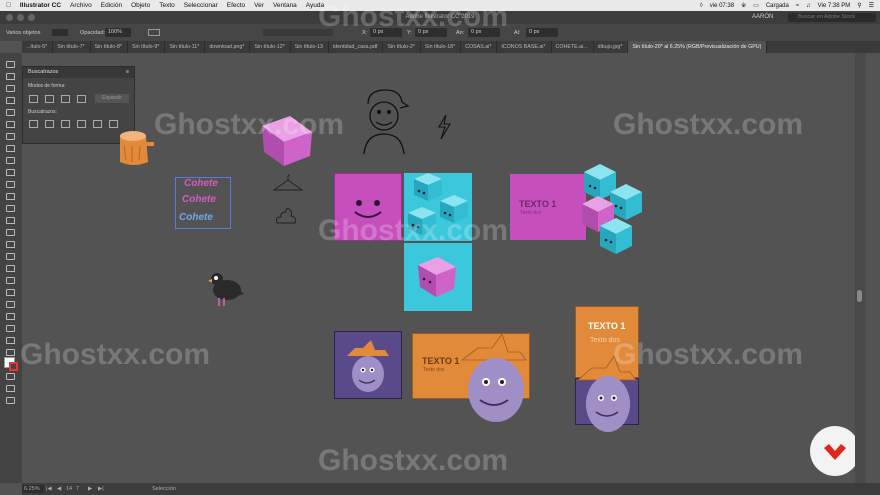  Describe the element at coordinates (356, 47) in the screenshot. I see `tab-document: identidad_casa.pdf` at that location.